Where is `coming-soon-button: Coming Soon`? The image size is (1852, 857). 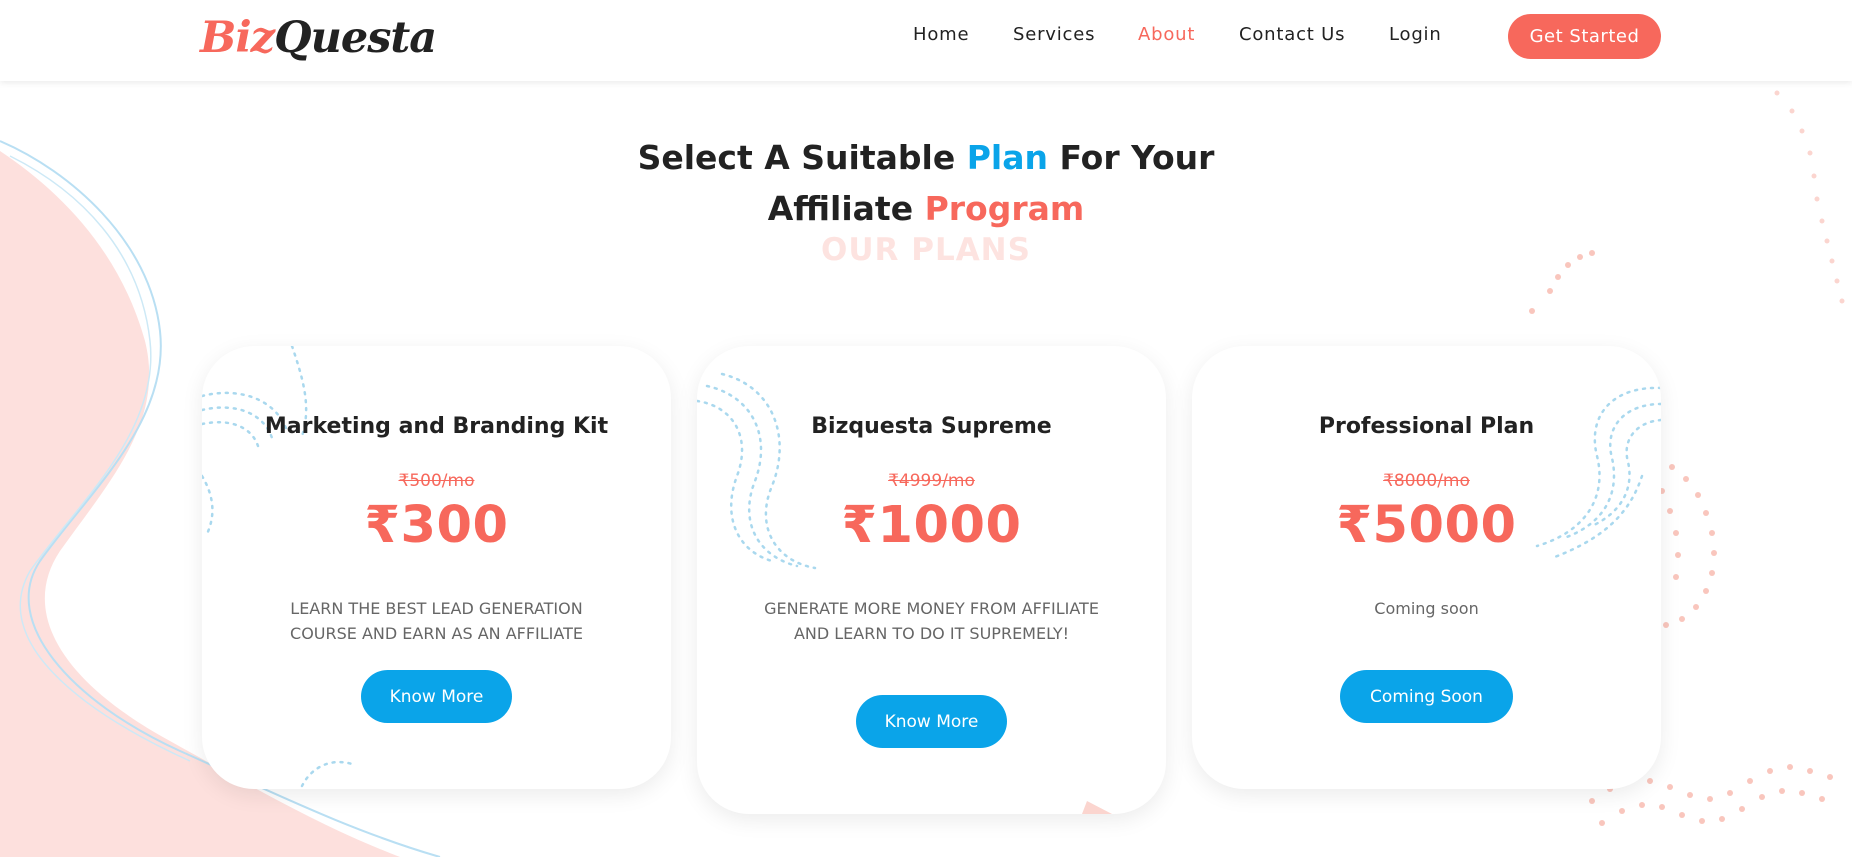 coming-soon-button: Coming Soon is located at coordinates (1426, 696).